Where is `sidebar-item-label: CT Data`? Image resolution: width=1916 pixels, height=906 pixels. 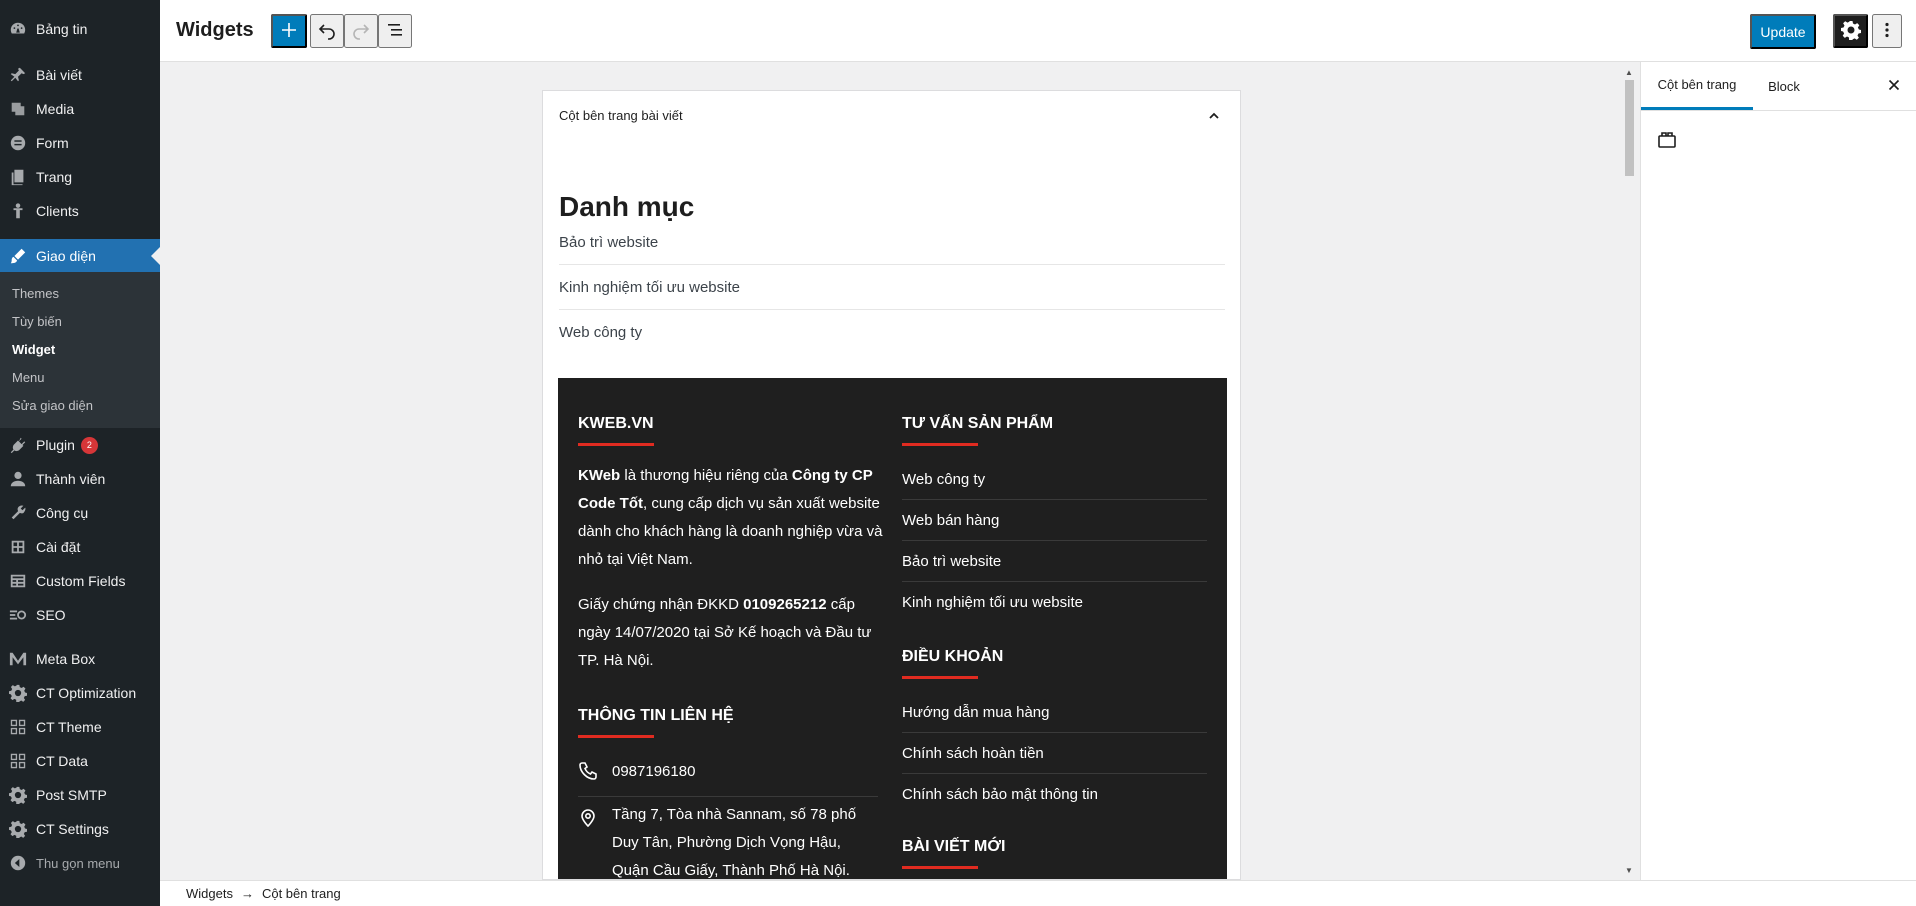 sidebar-item-label: CT Data is located at coordinates (62, 761).